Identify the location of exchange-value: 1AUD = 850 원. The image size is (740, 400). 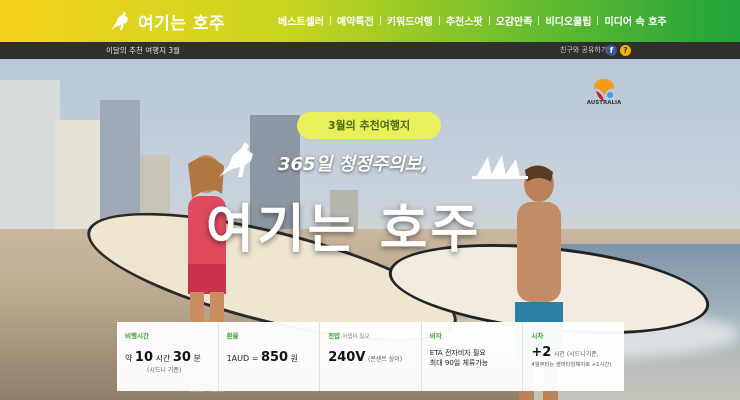
(269, 357).